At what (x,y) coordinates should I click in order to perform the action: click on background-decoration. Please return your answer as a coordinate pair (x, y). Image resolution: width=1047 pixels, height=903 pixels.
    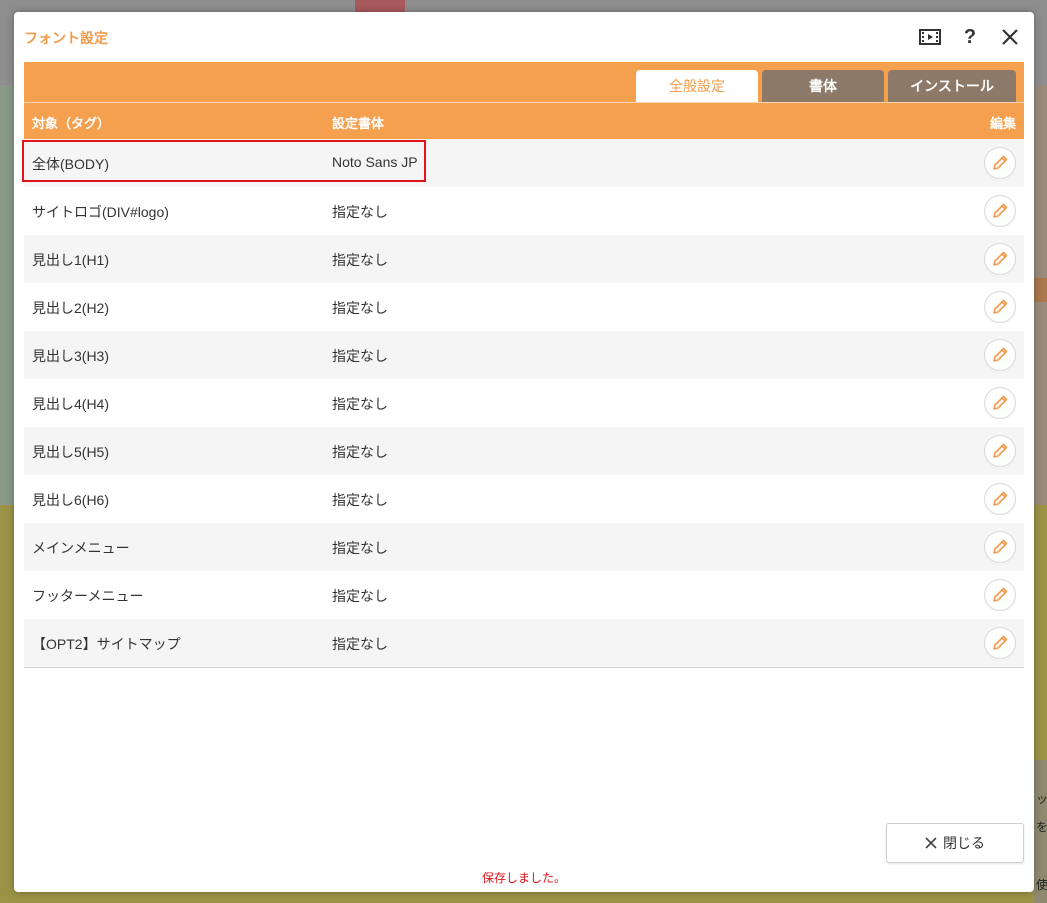
    Looking at the image, I should click on (380, 6).